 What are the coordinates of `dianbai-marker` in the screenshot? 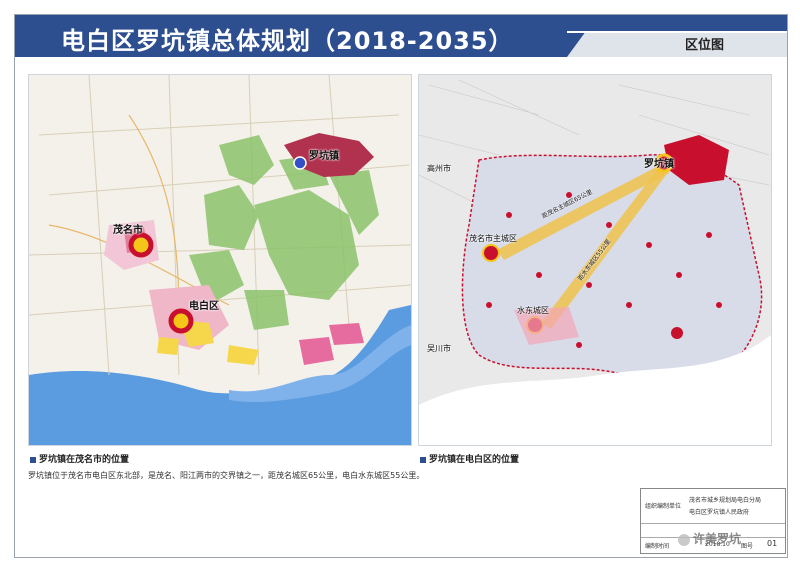 It's located at (181, 321).